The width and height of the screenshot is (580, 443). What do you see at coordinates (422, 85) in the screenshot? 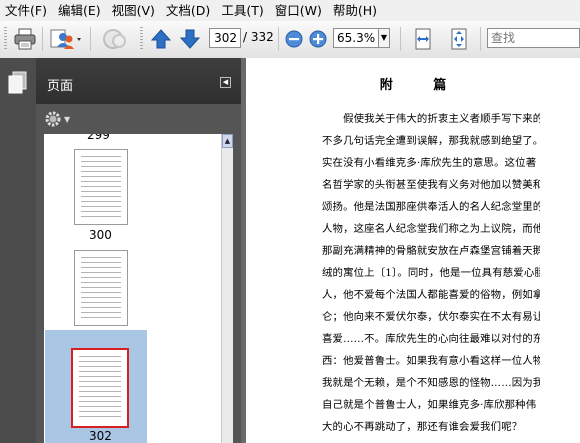
I see `page-heading: 附 篇` at bounding box center [422, 85].